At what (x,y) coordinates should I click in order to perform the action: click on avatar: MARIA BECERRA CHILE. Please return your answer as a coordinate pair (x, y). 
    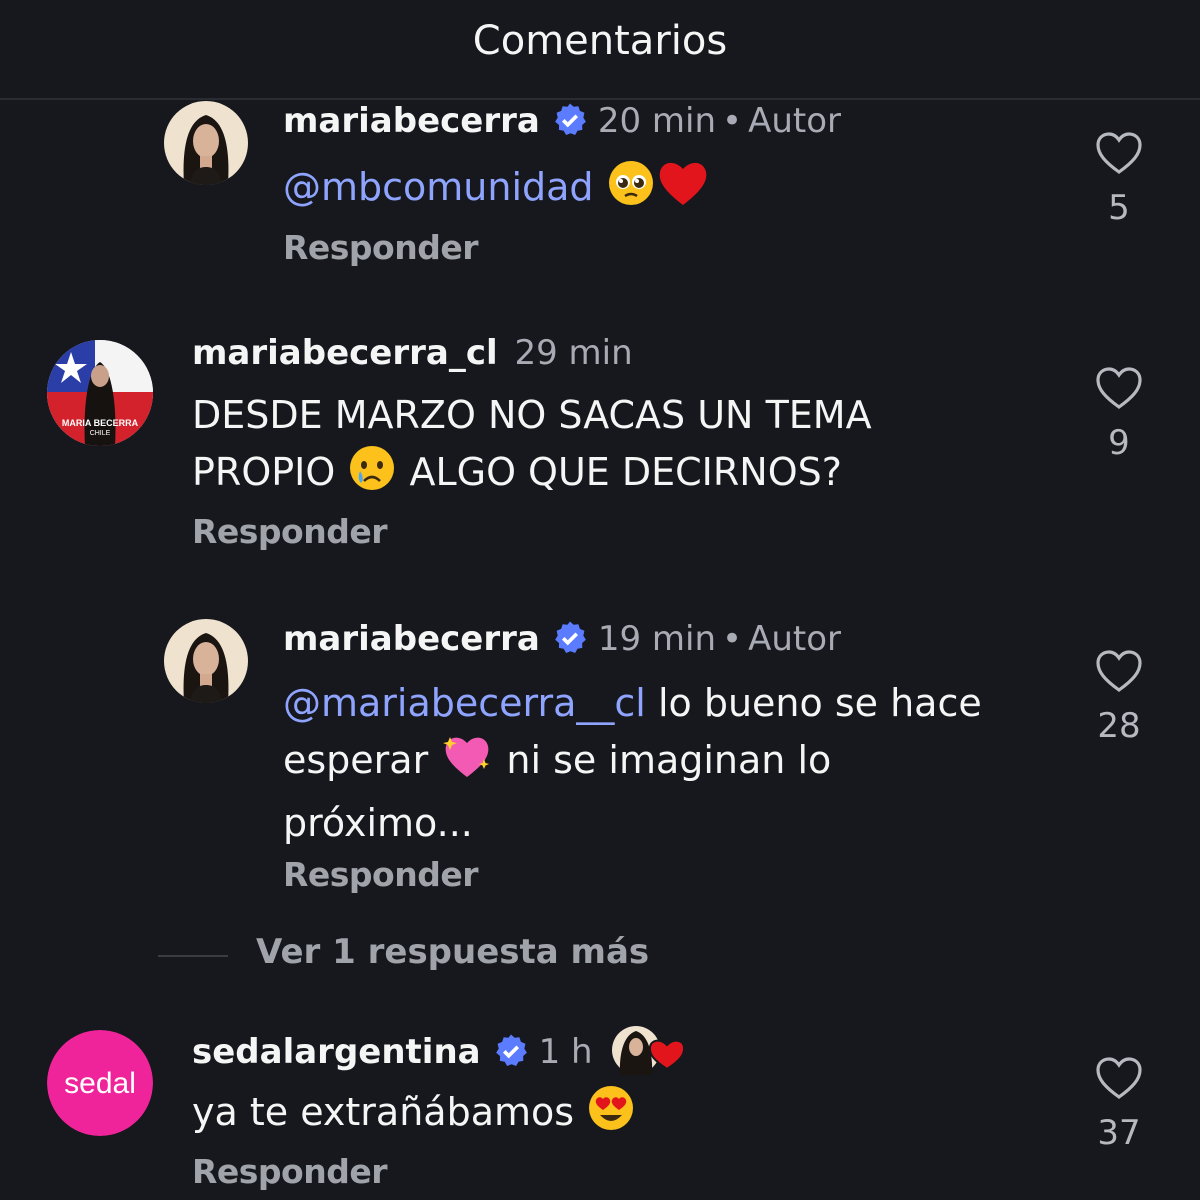
    Looking at the image, I should click on (100, 393).